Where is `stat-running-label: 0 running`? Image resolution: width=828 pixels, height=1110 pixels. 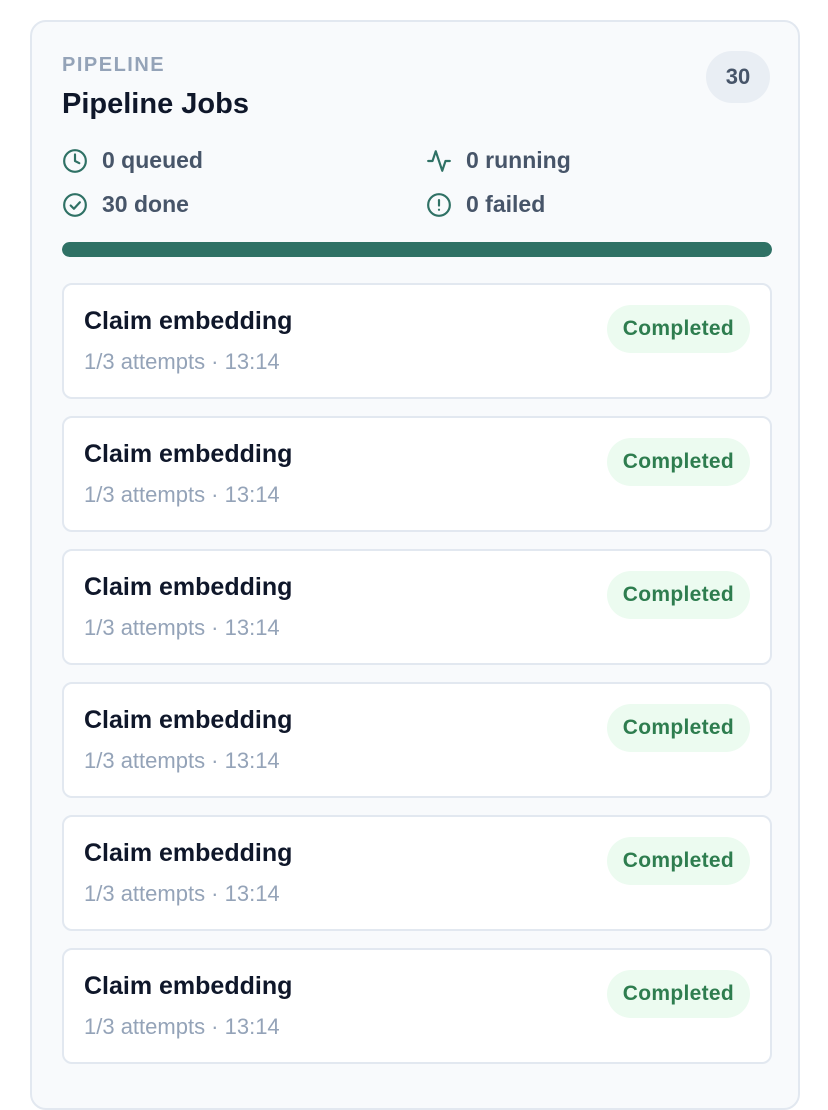
stat-running-label: 0 running is located at coordinates (518, 160).